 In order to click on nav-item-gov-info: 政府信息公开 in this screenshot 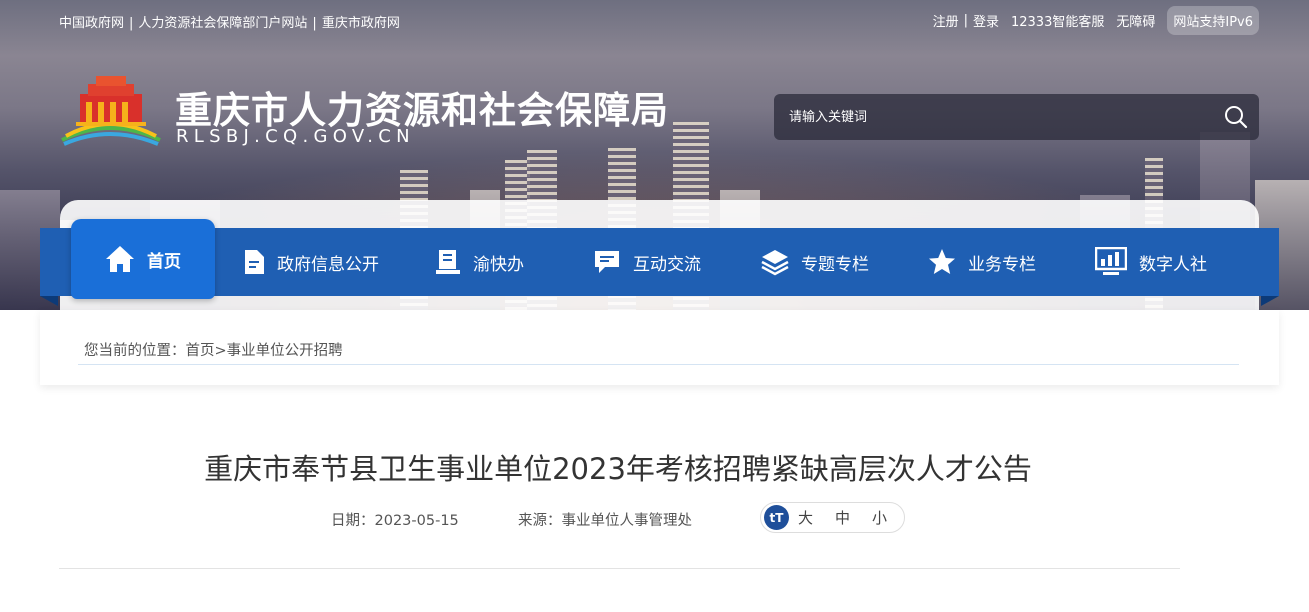, I will do `click(311, 262)`.